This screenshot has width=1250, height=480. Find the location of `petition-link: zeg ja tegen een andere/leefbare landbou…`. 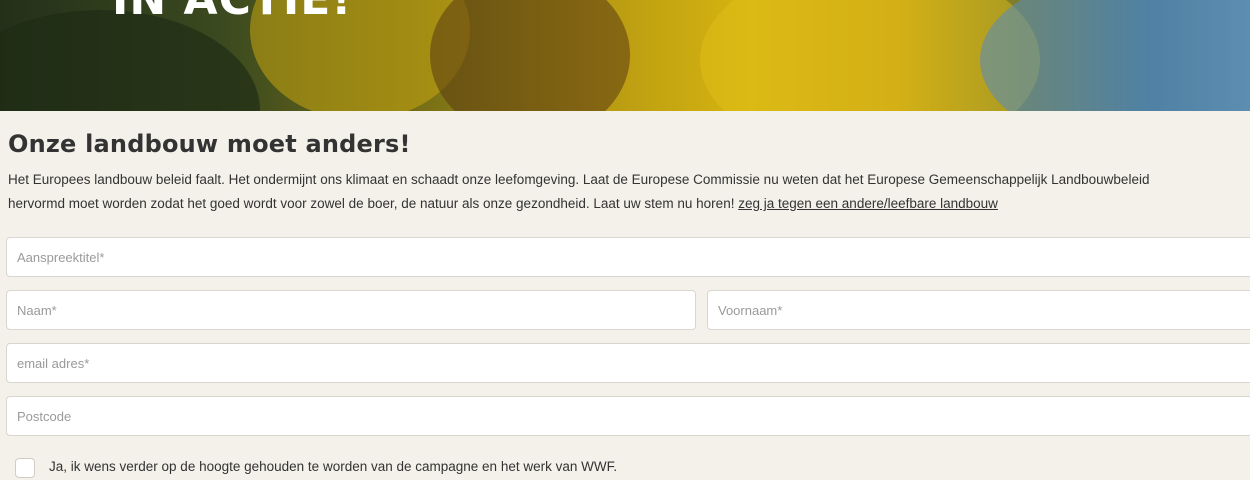

petition-link: zeg ja tegen een andere/leefbare landbou… is located at coordinates (868, 203).